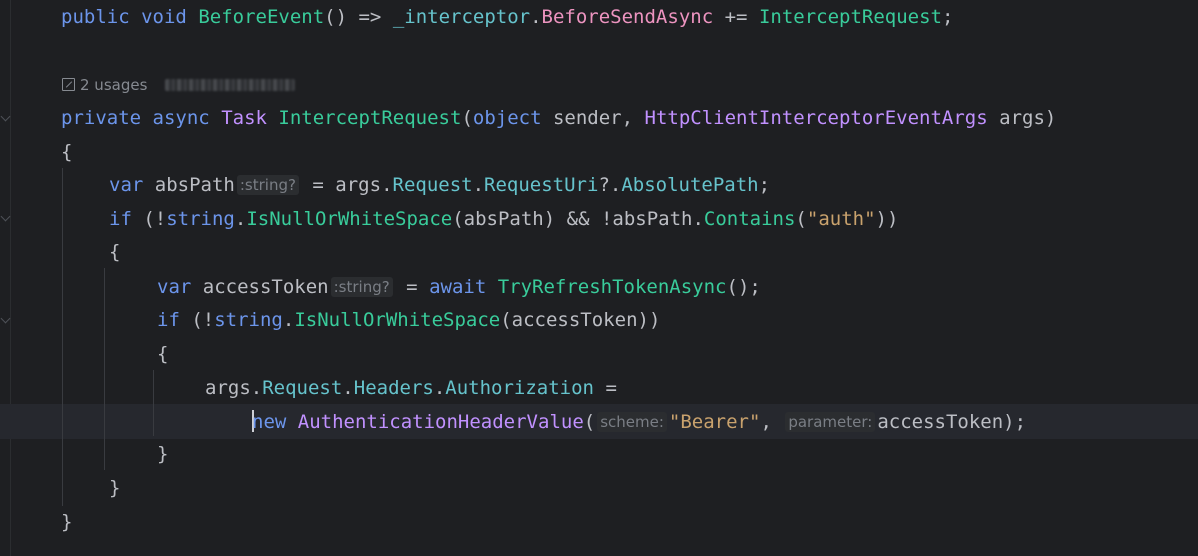  Describe the element at coordinates (580, 320) in the screenshot. I see `arguments: (accessToken))` at that location.